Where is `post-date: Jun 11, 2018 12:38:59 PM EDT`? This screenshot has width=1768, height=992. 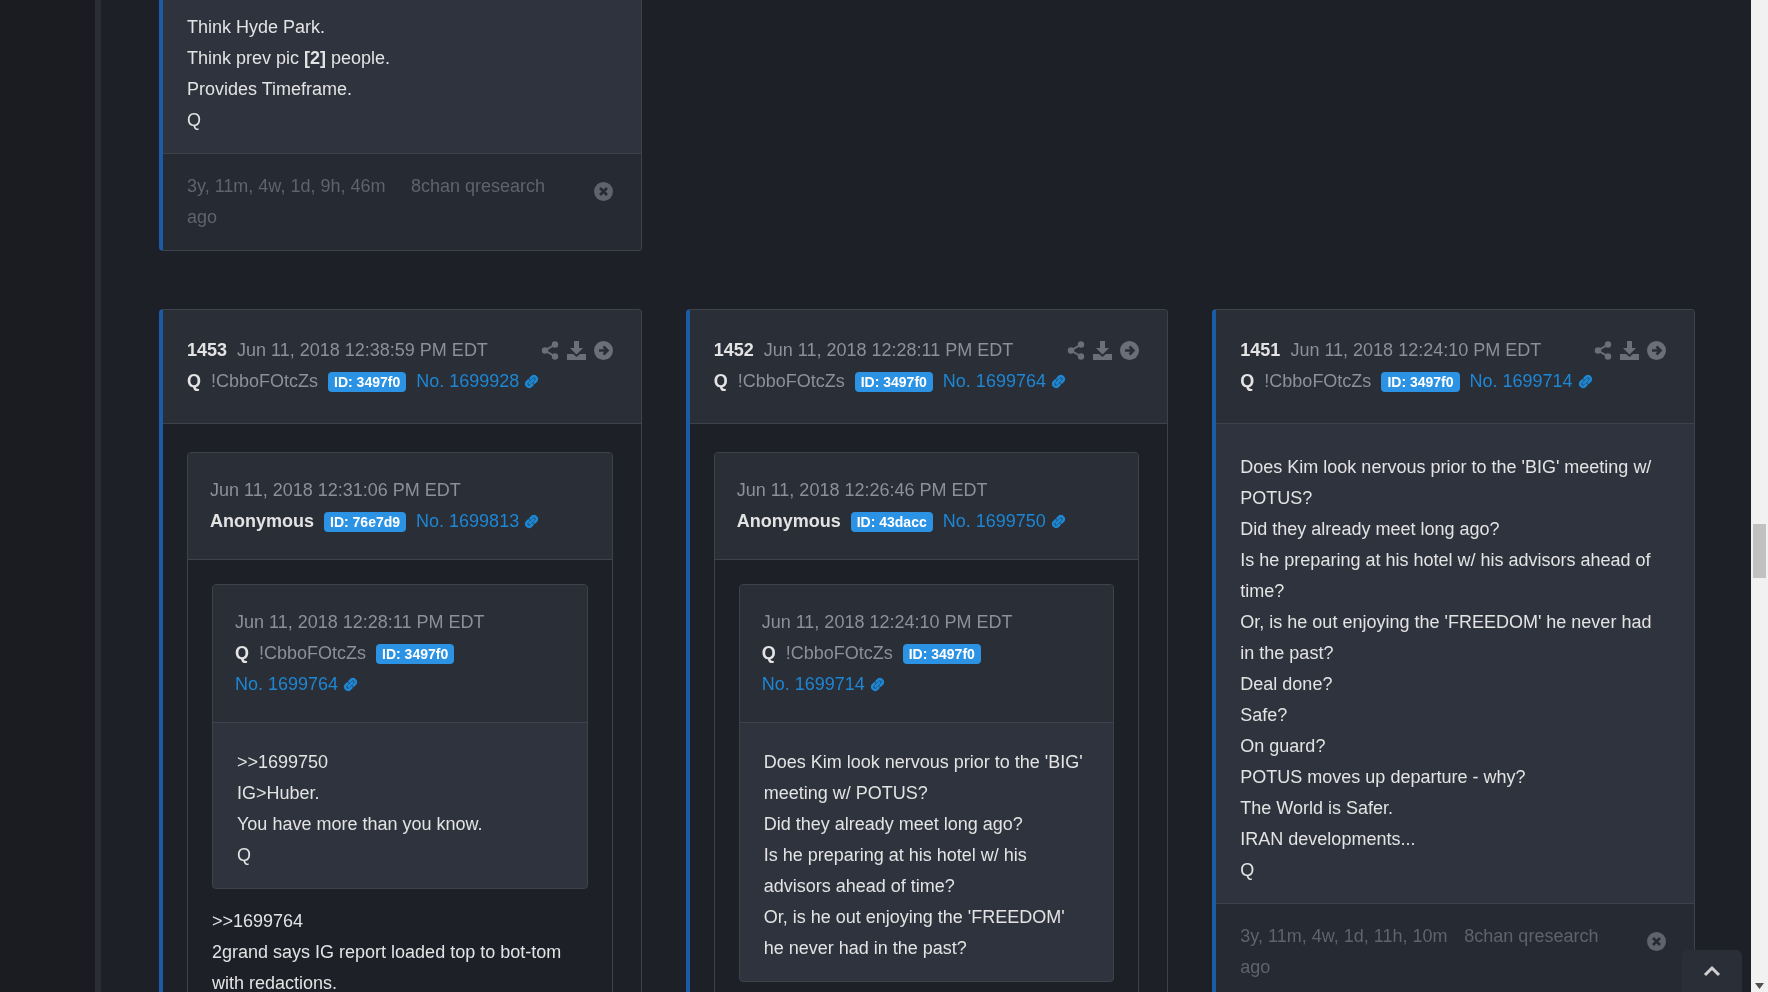 post-date: Jun 11, 2018 12:38:59 PM EDT is located at coordinates (362, 350).